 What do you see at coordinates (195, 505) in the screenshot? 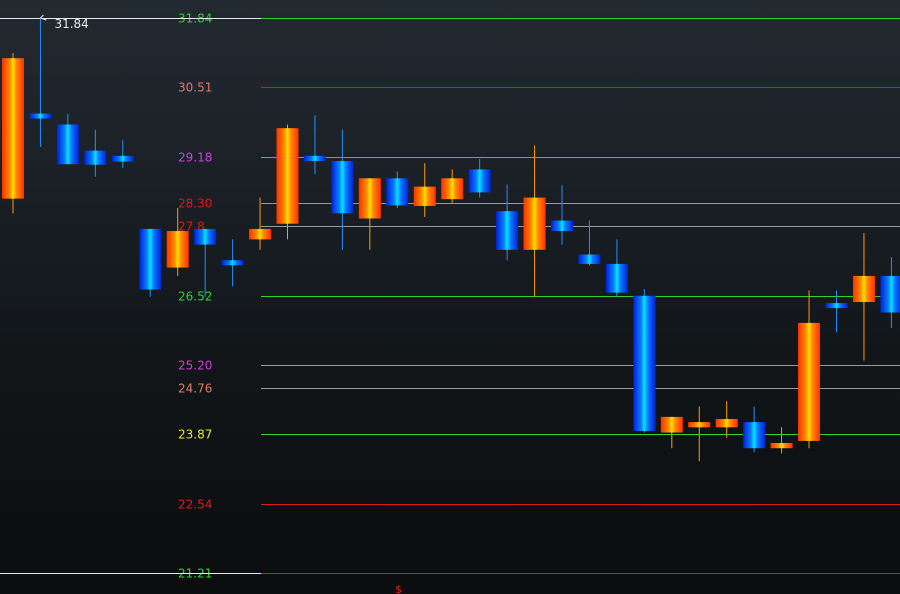
I see `level-label-9: 22.54` at bounding box center [195, 505].